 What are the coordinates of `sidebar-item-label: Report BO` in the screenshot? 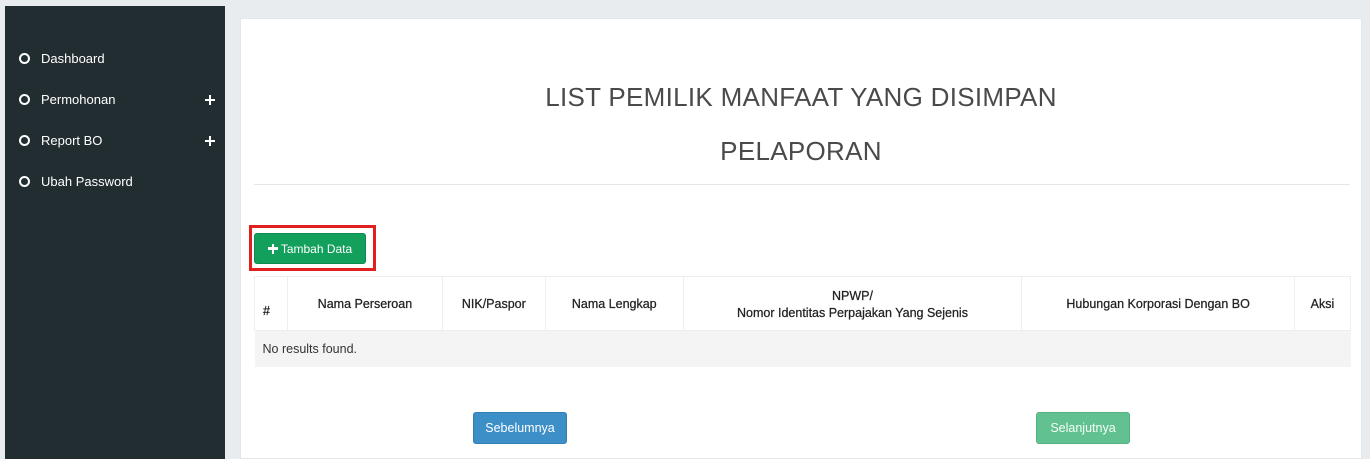 It's located at (72, 140).